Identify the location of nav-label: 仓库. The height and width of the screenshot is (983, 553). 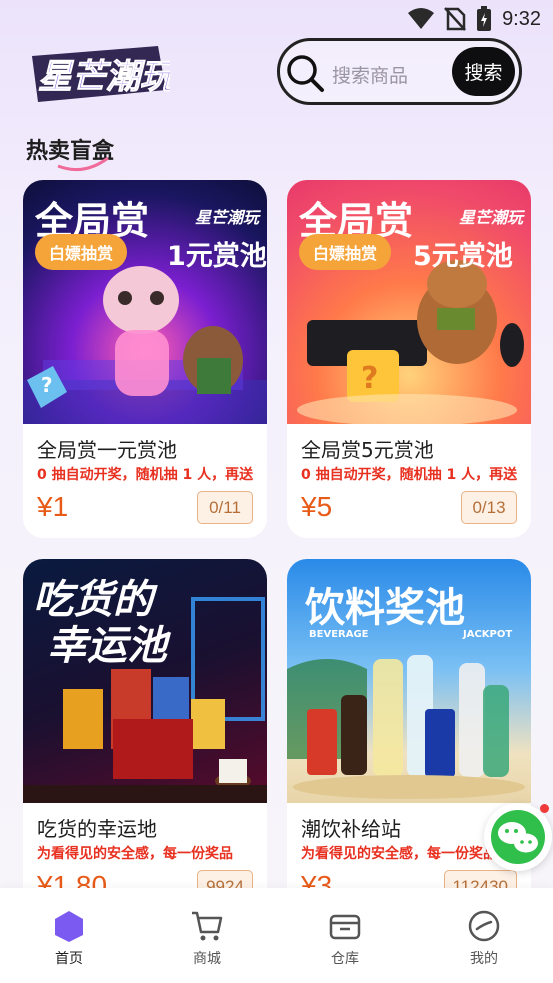
(345, 959).